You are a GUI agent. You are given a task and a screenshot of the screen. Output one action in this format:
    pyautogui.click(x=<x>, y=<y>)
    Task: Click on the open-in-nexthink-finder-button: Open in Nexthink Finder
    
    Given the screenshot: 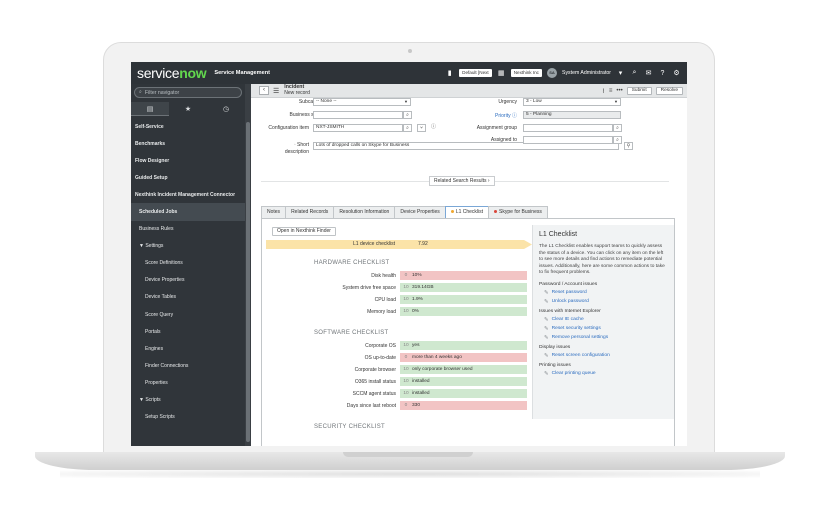 What is the action you would take?
    pyautogui.click(x=304, y=231)
    